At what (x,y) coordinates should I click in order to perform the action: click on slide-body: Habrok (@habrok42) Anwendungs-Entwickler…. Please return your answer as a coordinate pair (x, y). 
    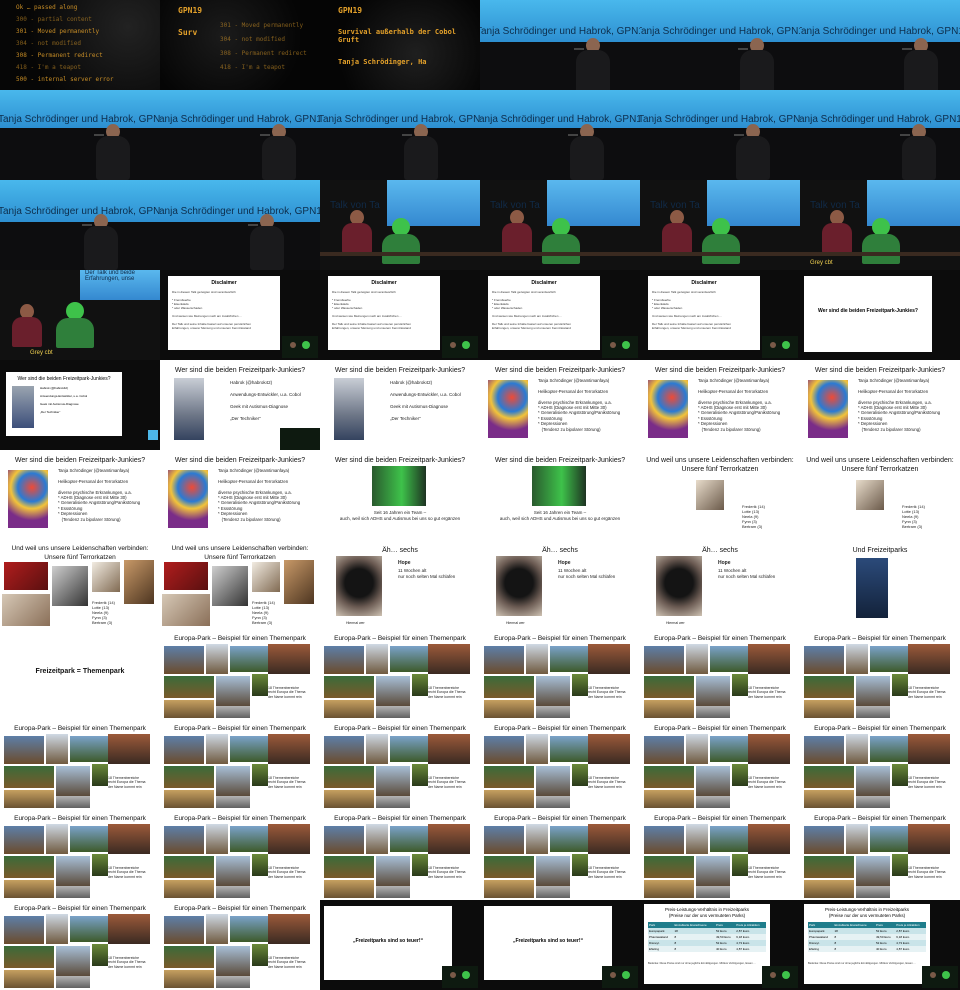
    Looking at the image, I should click on (64, 400).